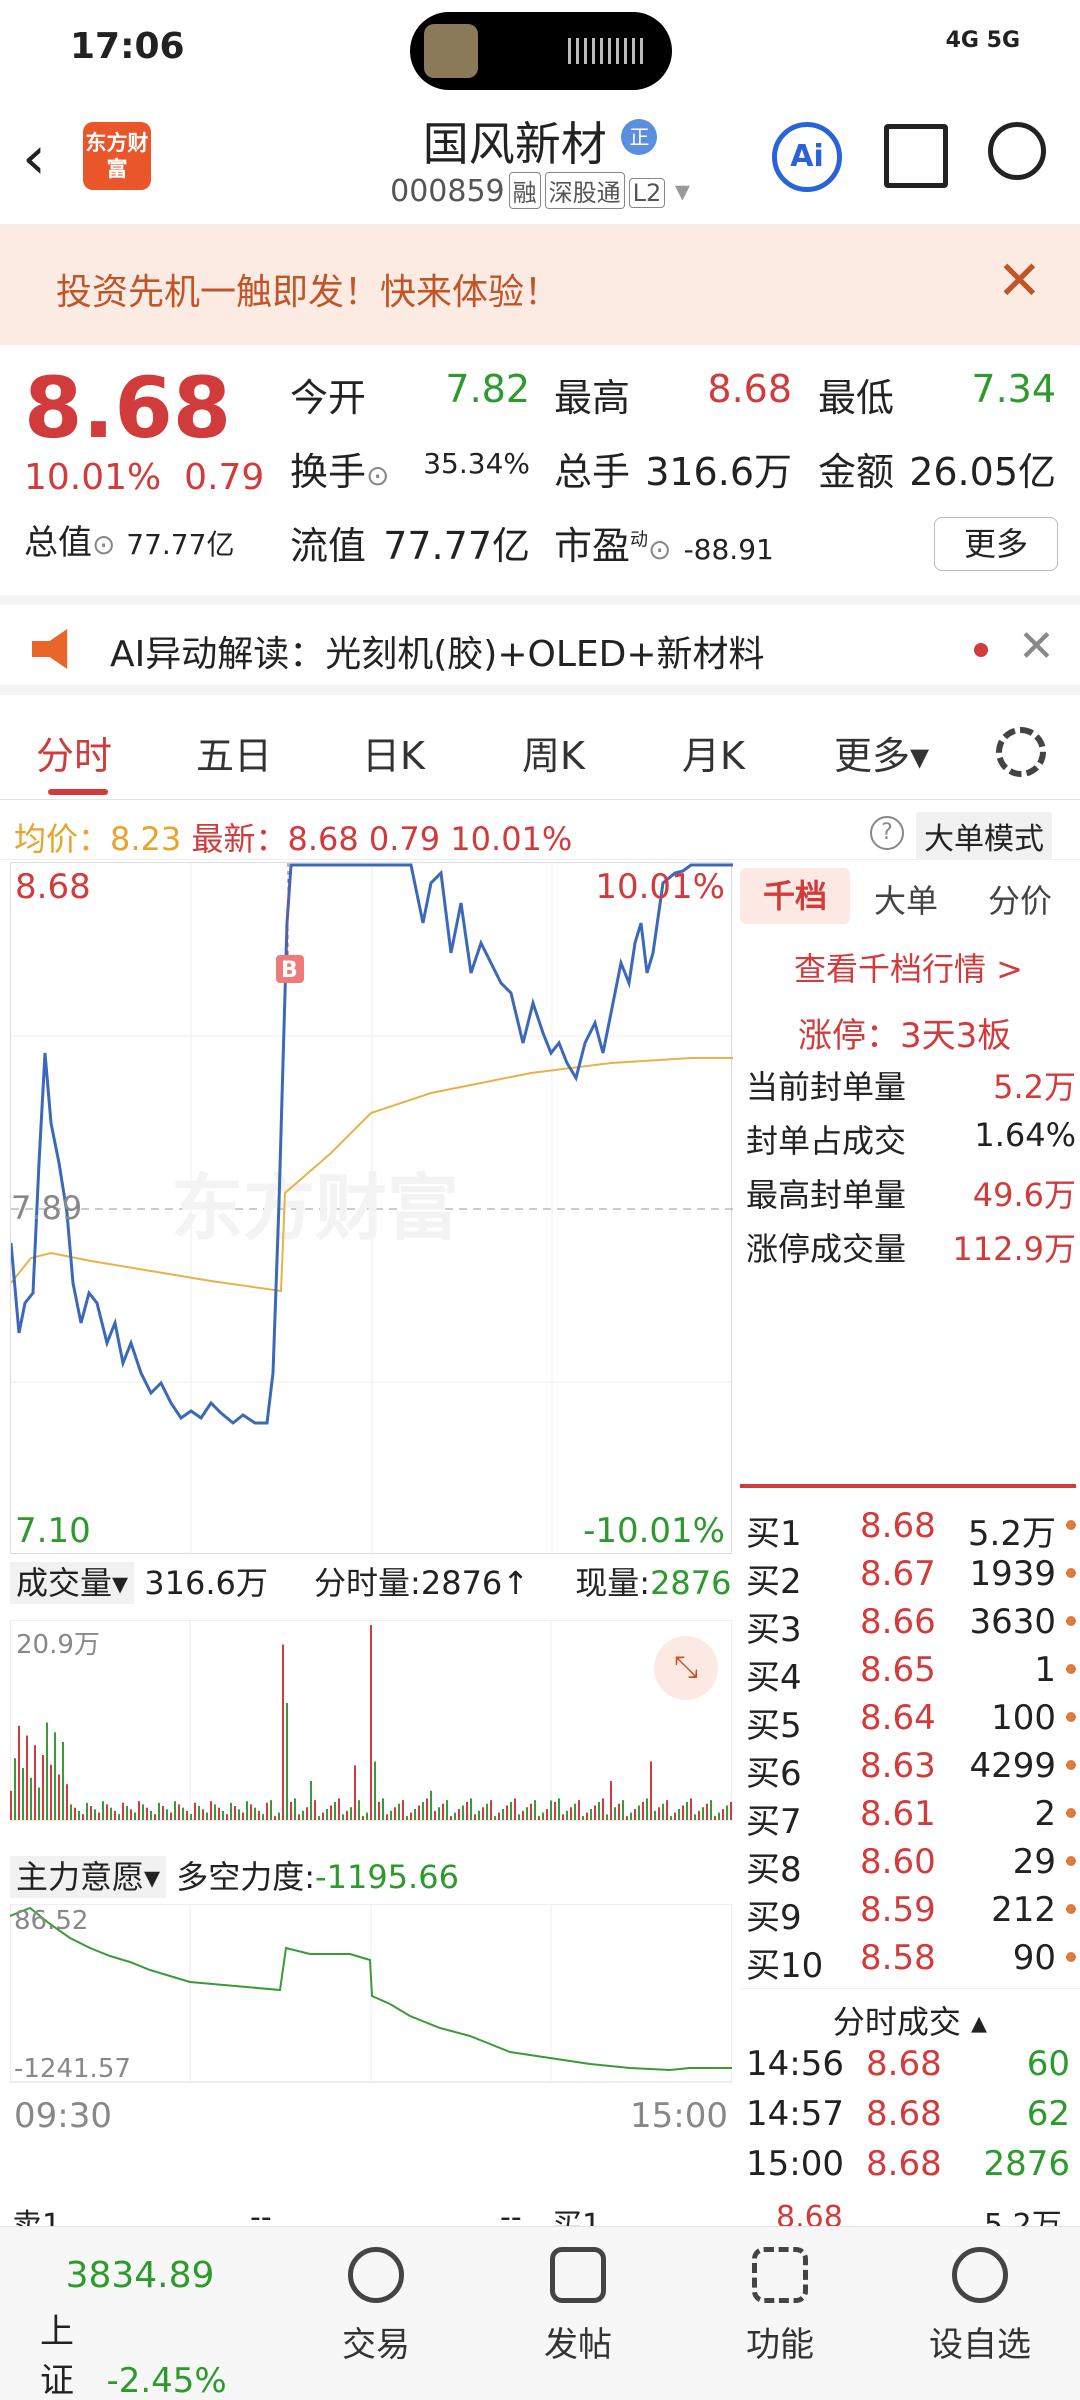  I want to click on nav-post: 发帖, so click(578, 2306).